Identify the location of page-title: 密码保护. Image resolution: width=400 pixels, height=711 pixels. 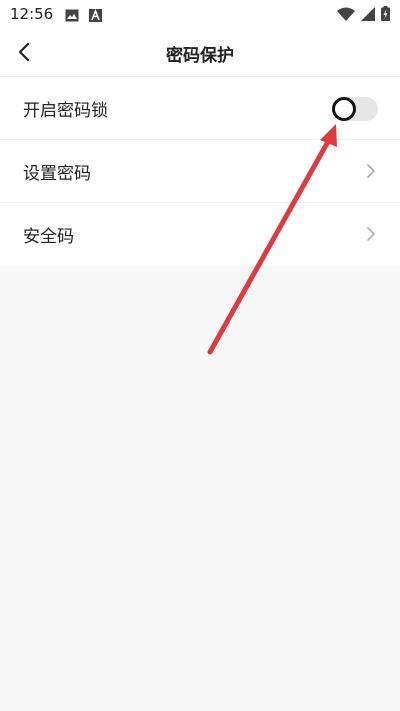
(200, 56).